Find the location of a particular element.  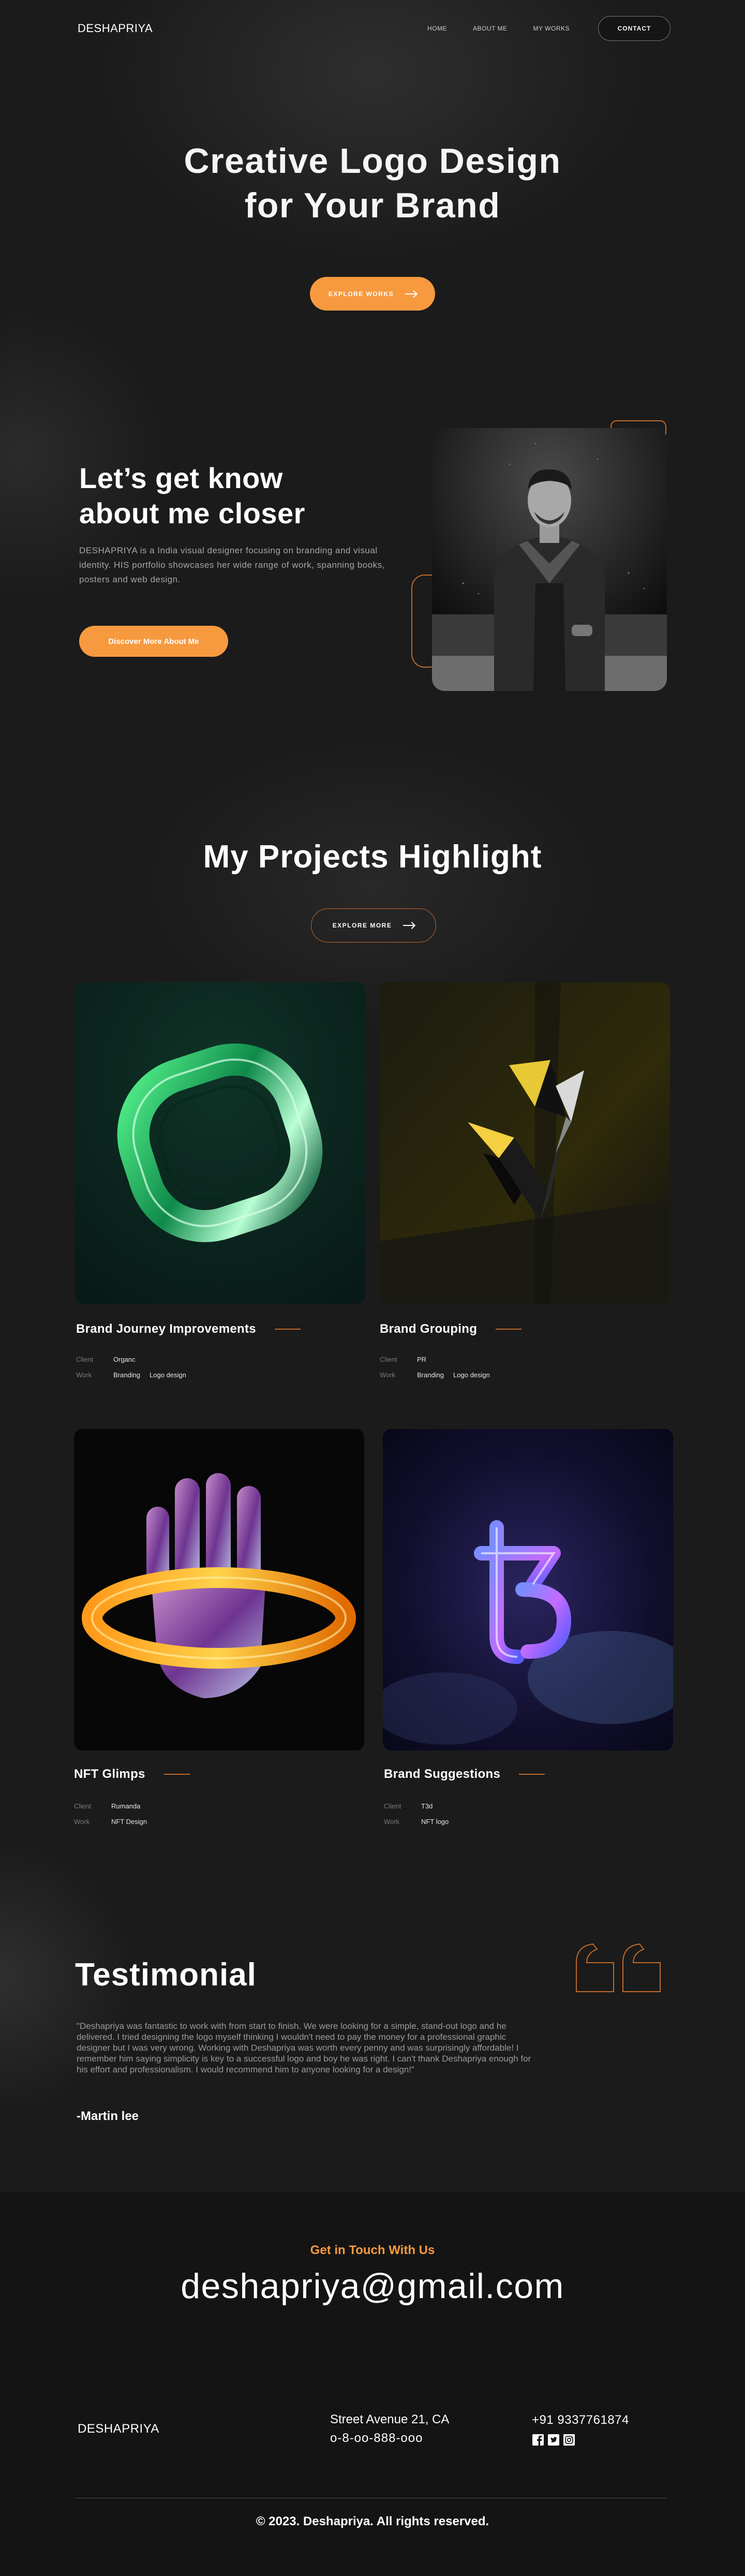

client-value: Organc is located at coordinates (125, 1360).